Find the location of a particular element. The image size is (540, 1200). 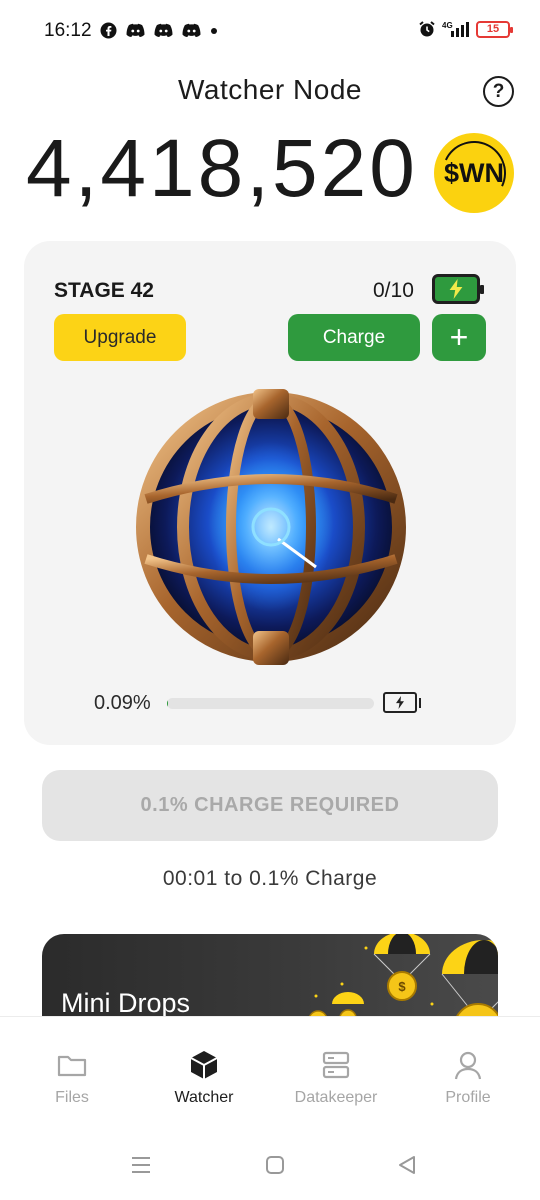

dot-icon is located at coordinates (214, 30).